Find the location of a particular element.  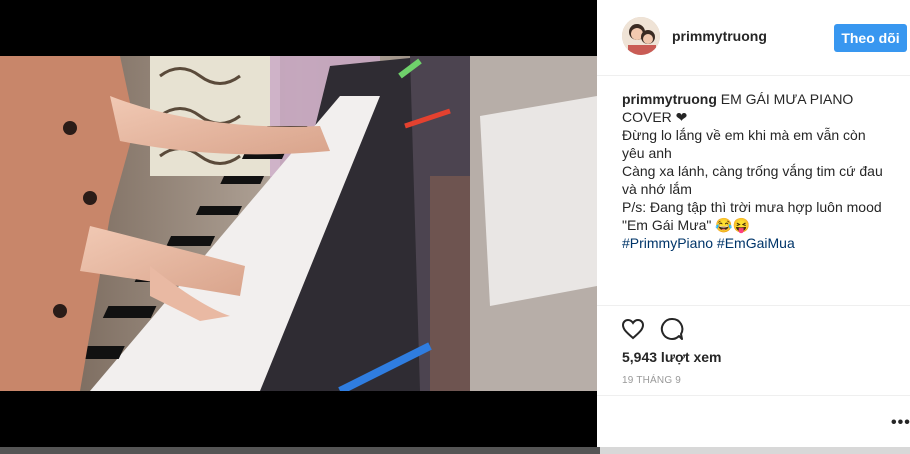

avatar is located at coordinates (641, 36).